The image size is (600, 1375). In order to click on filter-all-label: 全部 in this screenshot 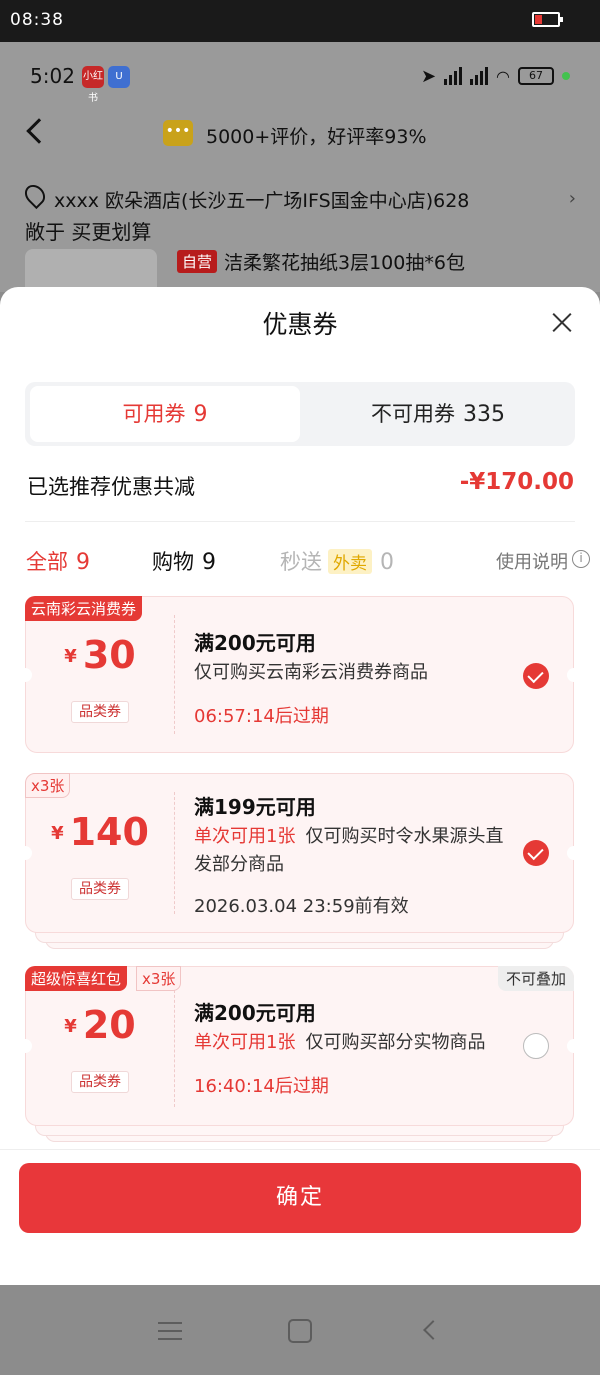, I will do `click(47, 562)`.